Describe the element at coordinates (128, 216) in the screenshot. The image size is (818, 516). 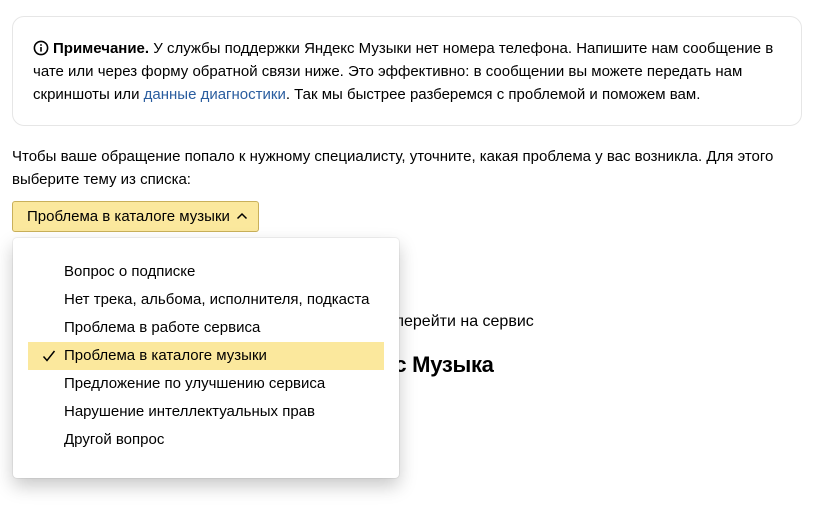
I see `topic-select-value: Проблема в каталоге музыки` at that location.